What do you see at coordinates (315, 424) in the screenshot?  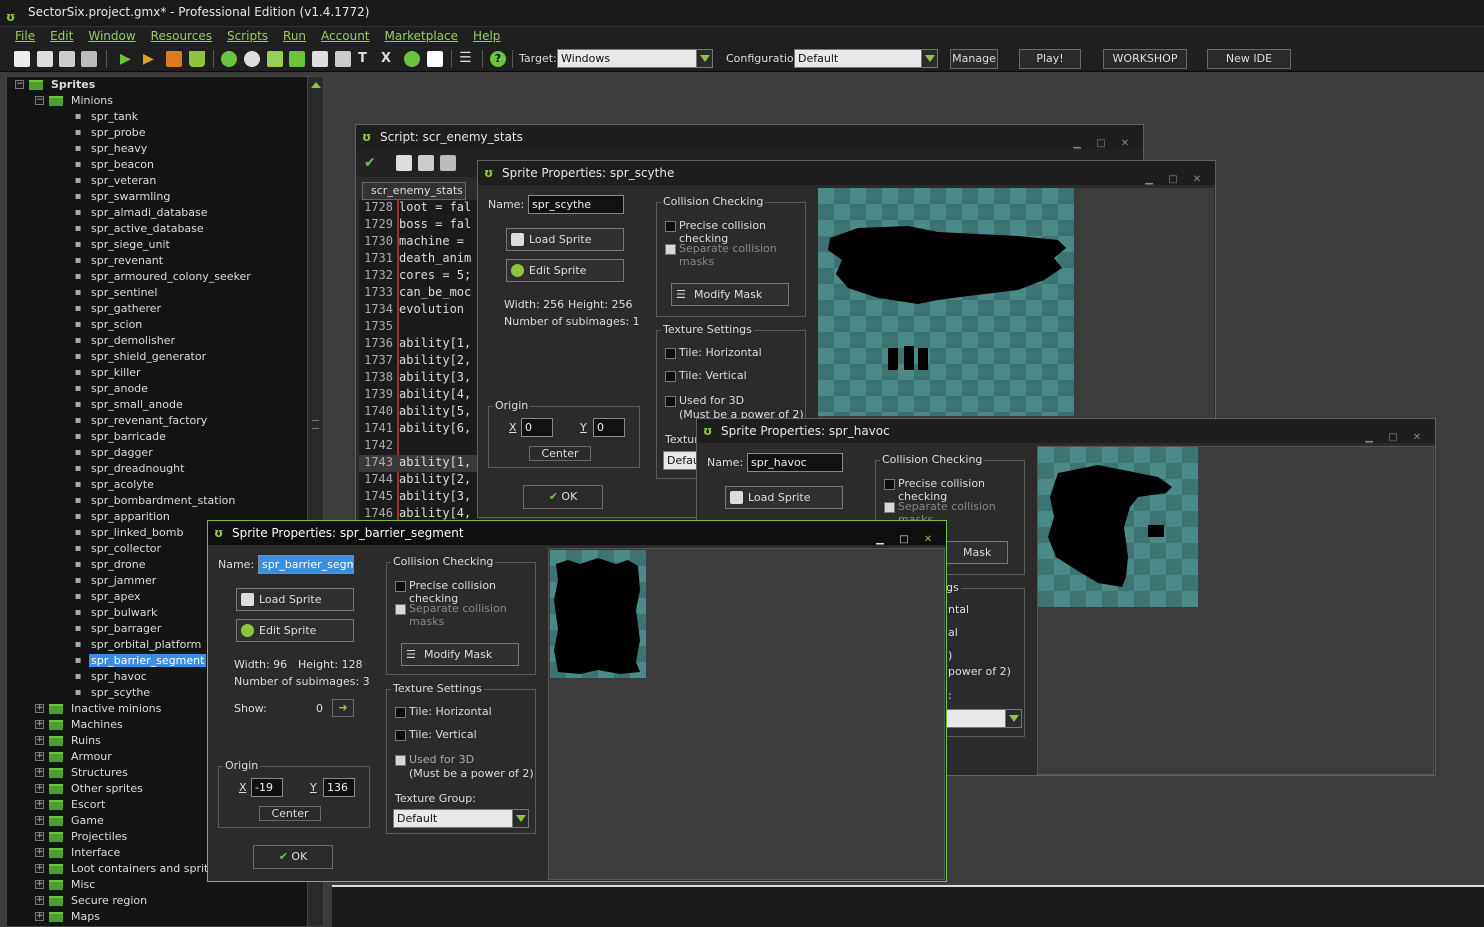 I see `scroll-grip-icon` at bounding box center [315, 424].